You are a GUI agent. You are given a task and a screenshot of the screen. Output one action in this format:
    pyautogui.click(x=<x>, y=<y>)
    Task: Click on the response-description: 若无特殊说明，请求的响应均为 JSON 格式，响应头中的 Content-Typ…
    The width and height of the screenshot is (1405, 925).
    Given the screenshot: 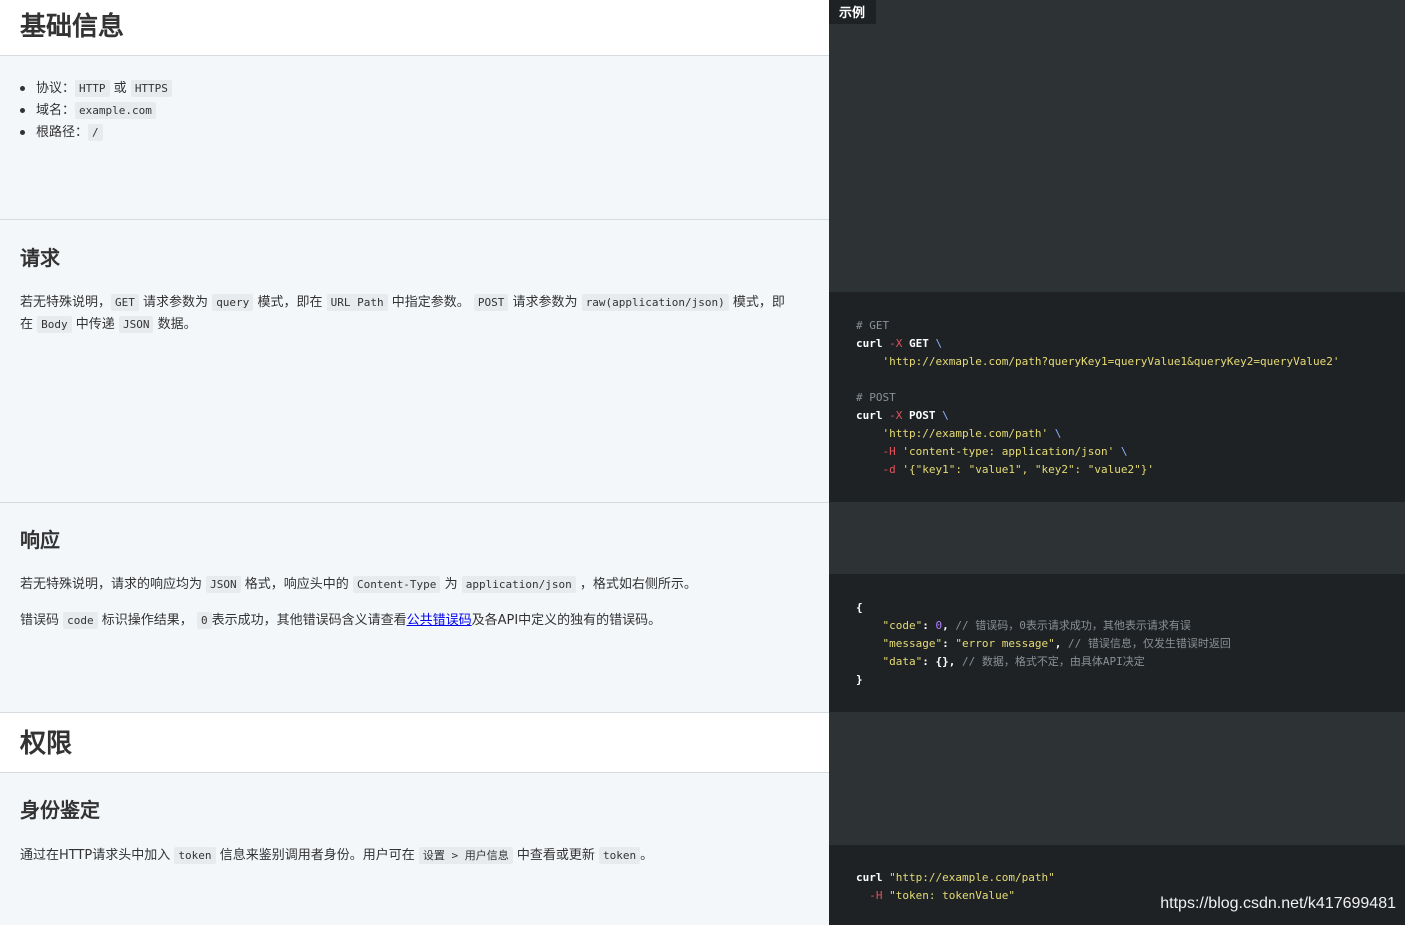 What is the action you would take?
    pyautogui.click(x=358, y=584)
    